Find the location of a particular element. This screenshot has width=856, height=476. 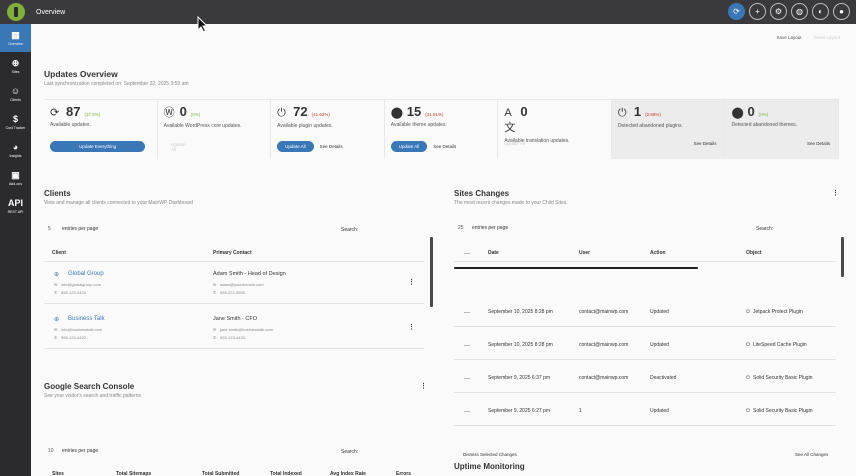

palette-button: ◐ is located at coordinates (820, 11).